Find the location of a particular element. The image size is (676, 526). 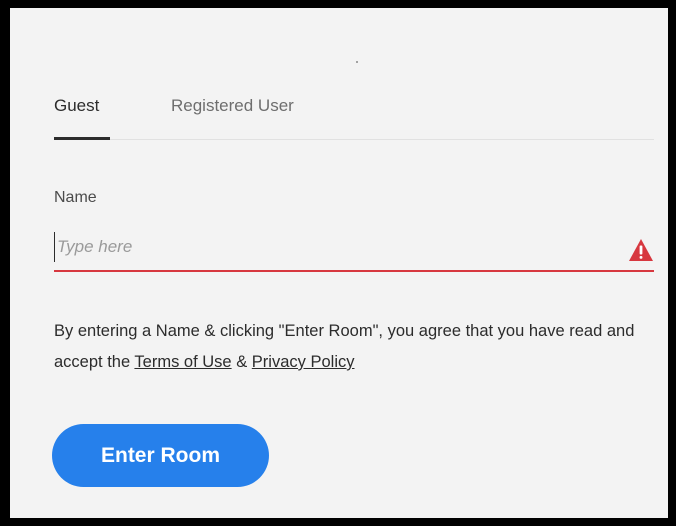

privacy-policy-link: Privacy Policy is located at coordinates (303, 362).